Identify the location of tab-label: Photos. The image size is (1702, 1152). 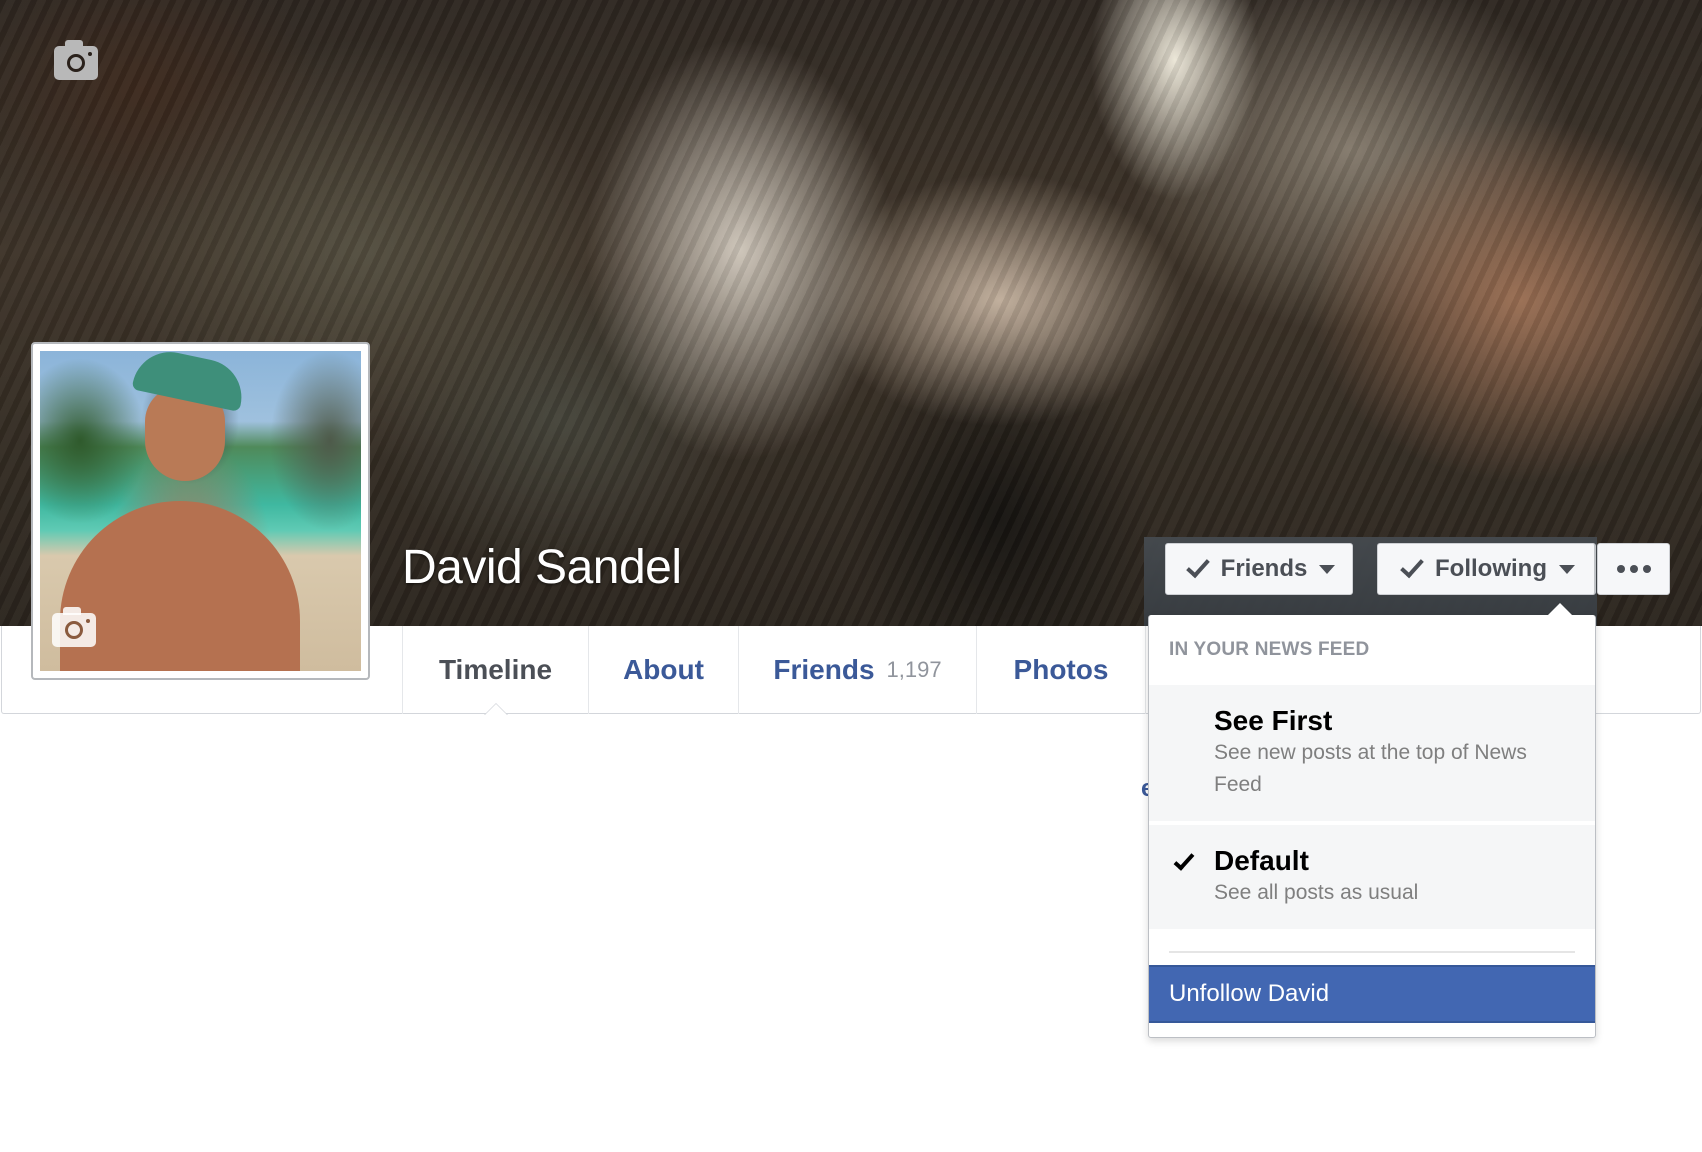
(1061, 669).